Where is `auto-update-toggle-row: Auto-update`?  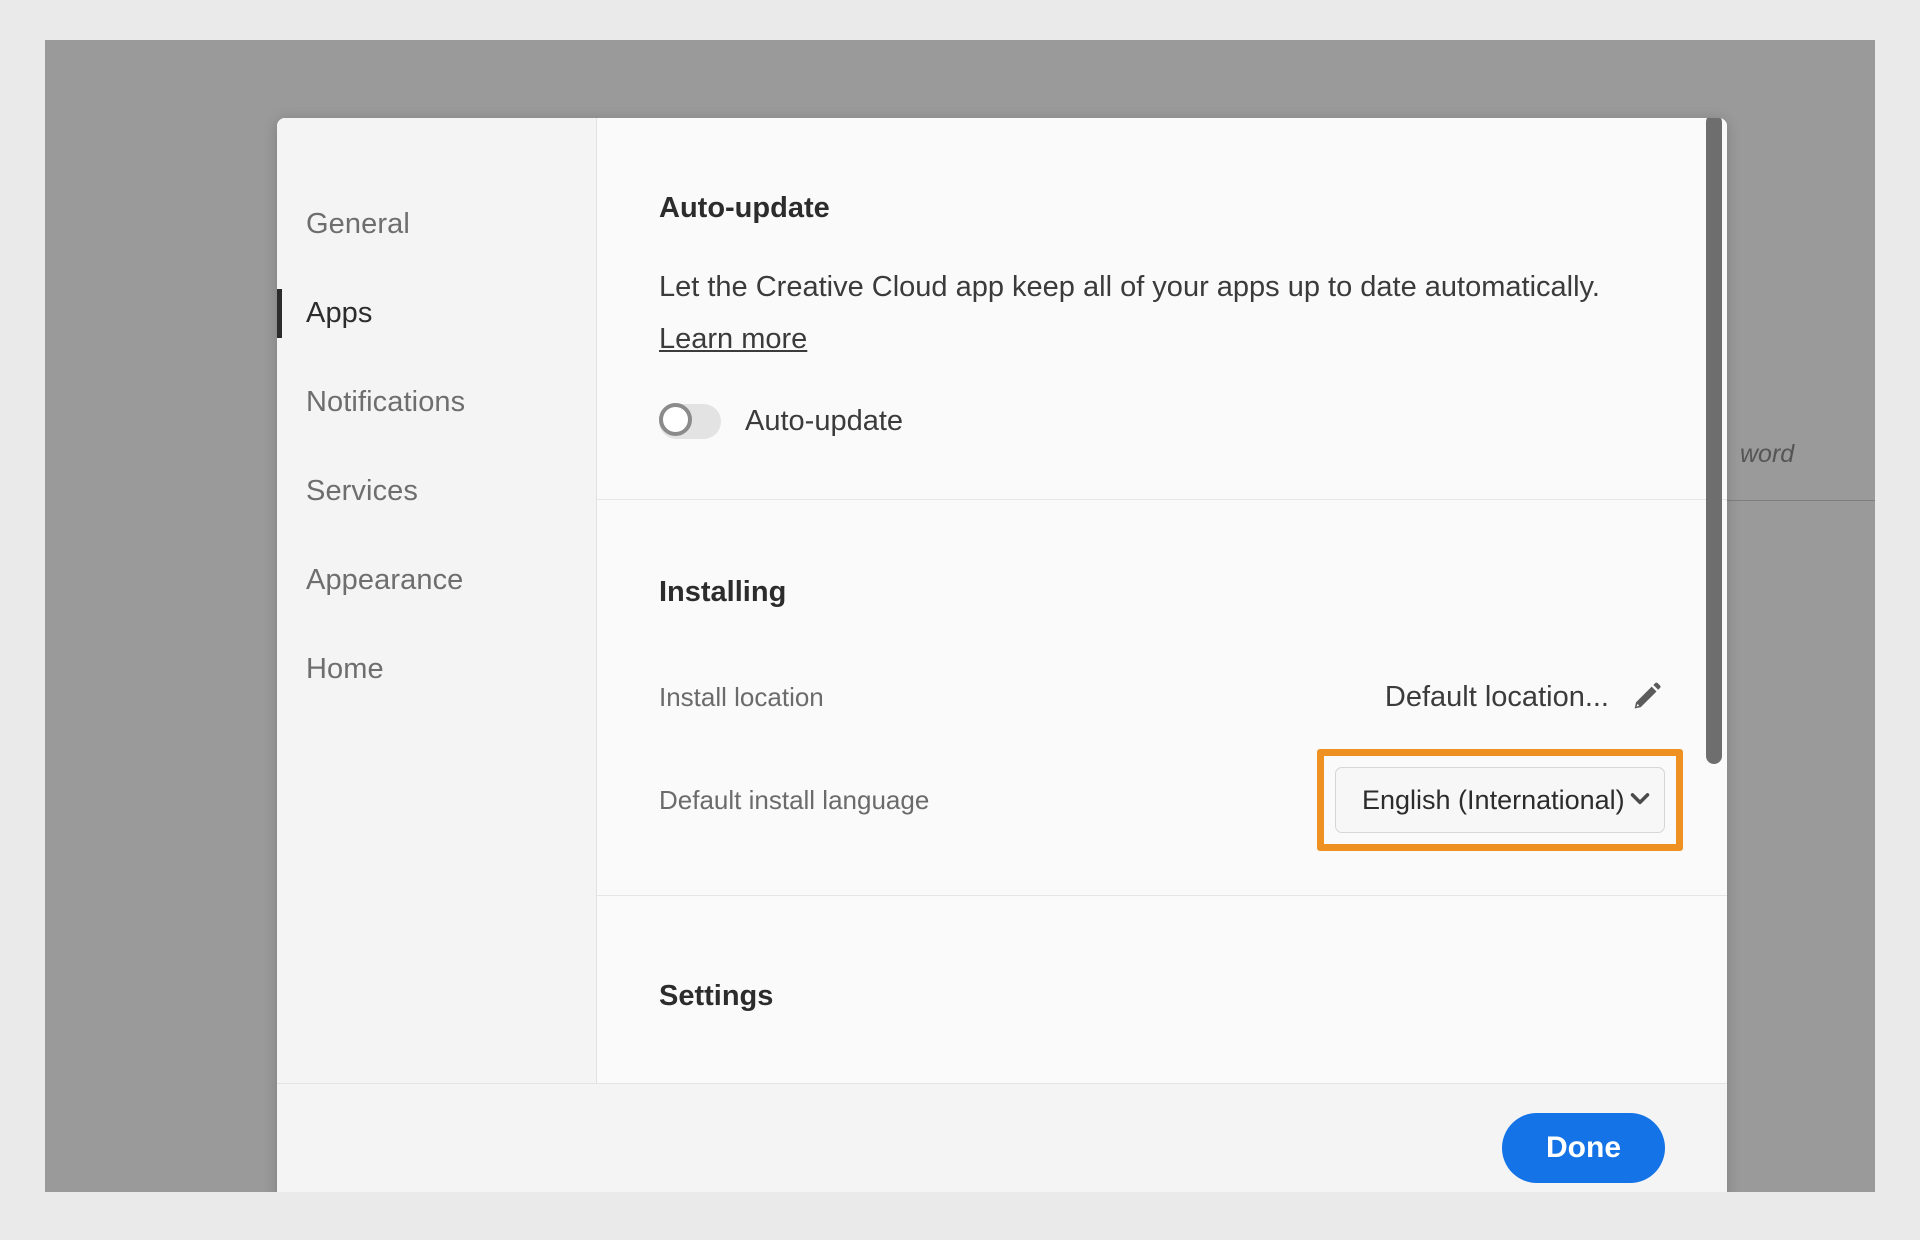 auto-update-toggle-row: Auto-update is located at coordinates (1162, 421).